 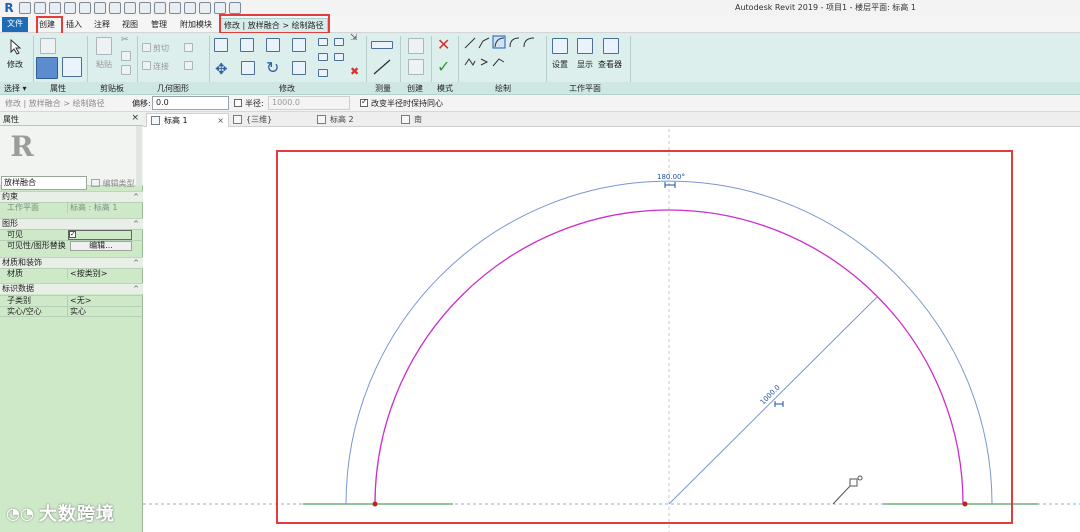 What do you see at coordinates (104, 64) in the screenshot?
I see `paste-label: 粘贴` at bounding box center [104, 64].